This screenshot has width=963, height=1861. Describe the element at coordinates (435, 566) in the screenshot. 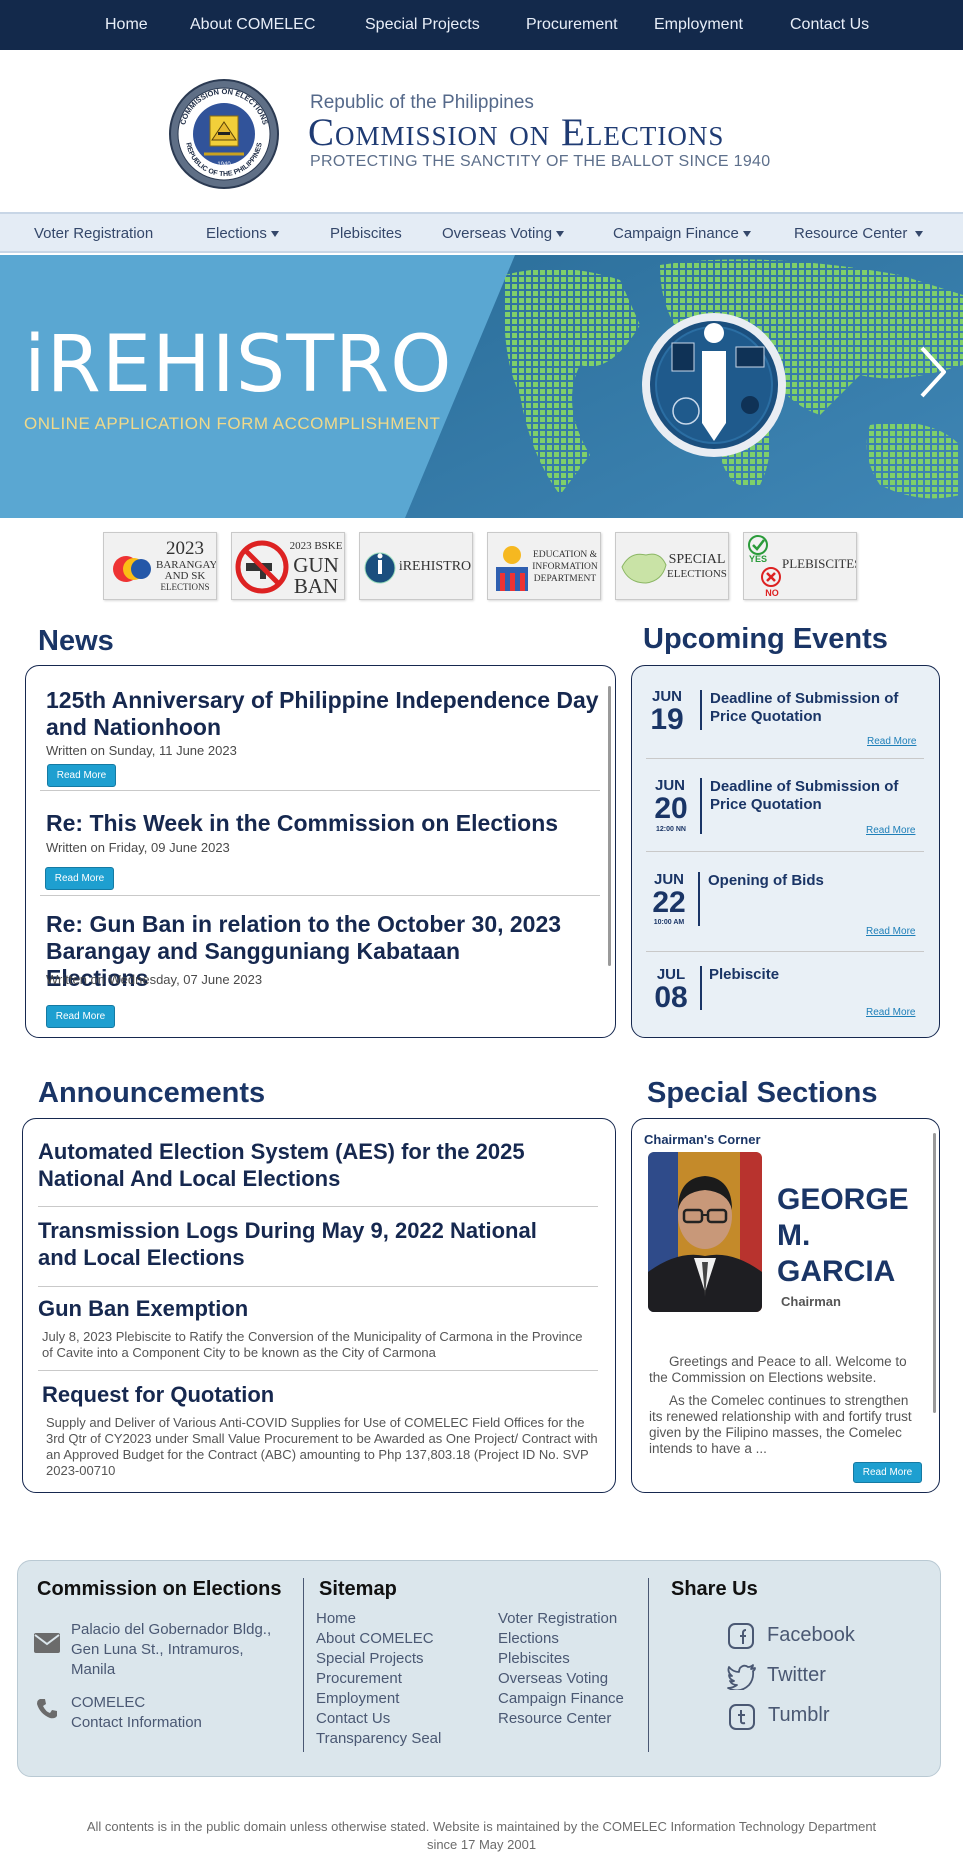

I see `ql-text: iREHISTRO` at that location.